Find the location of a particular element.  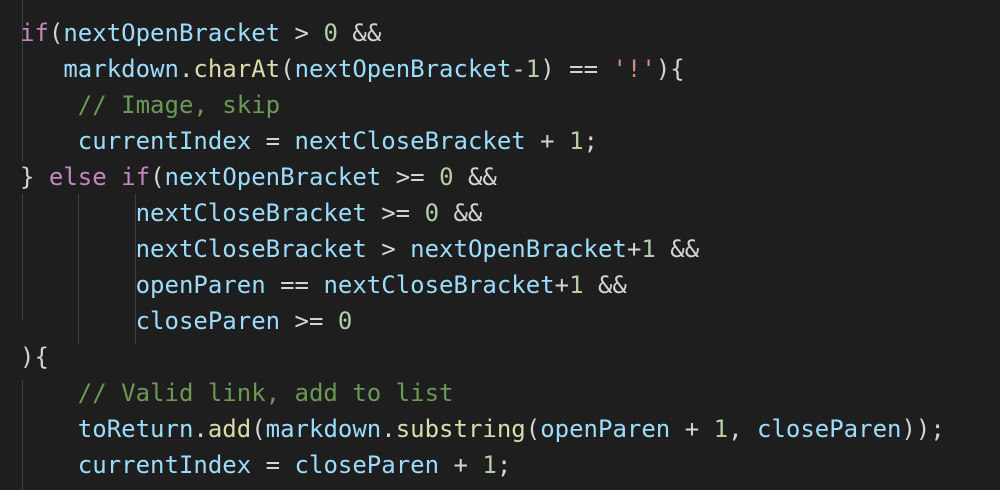

code-line: // Image, skip is located at coordinates (150, 105).